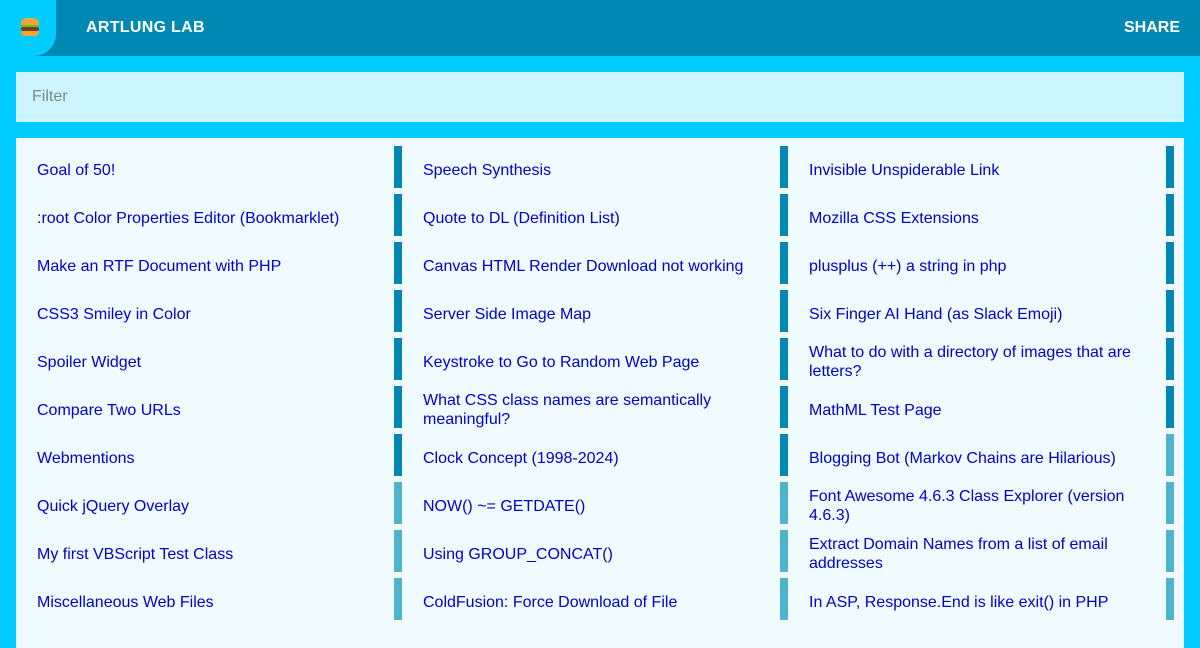  Describe the element at coordinates (583, 266) in the screenshot. I see `list-item-link: Canvas HTML Render Download not working` at that location.